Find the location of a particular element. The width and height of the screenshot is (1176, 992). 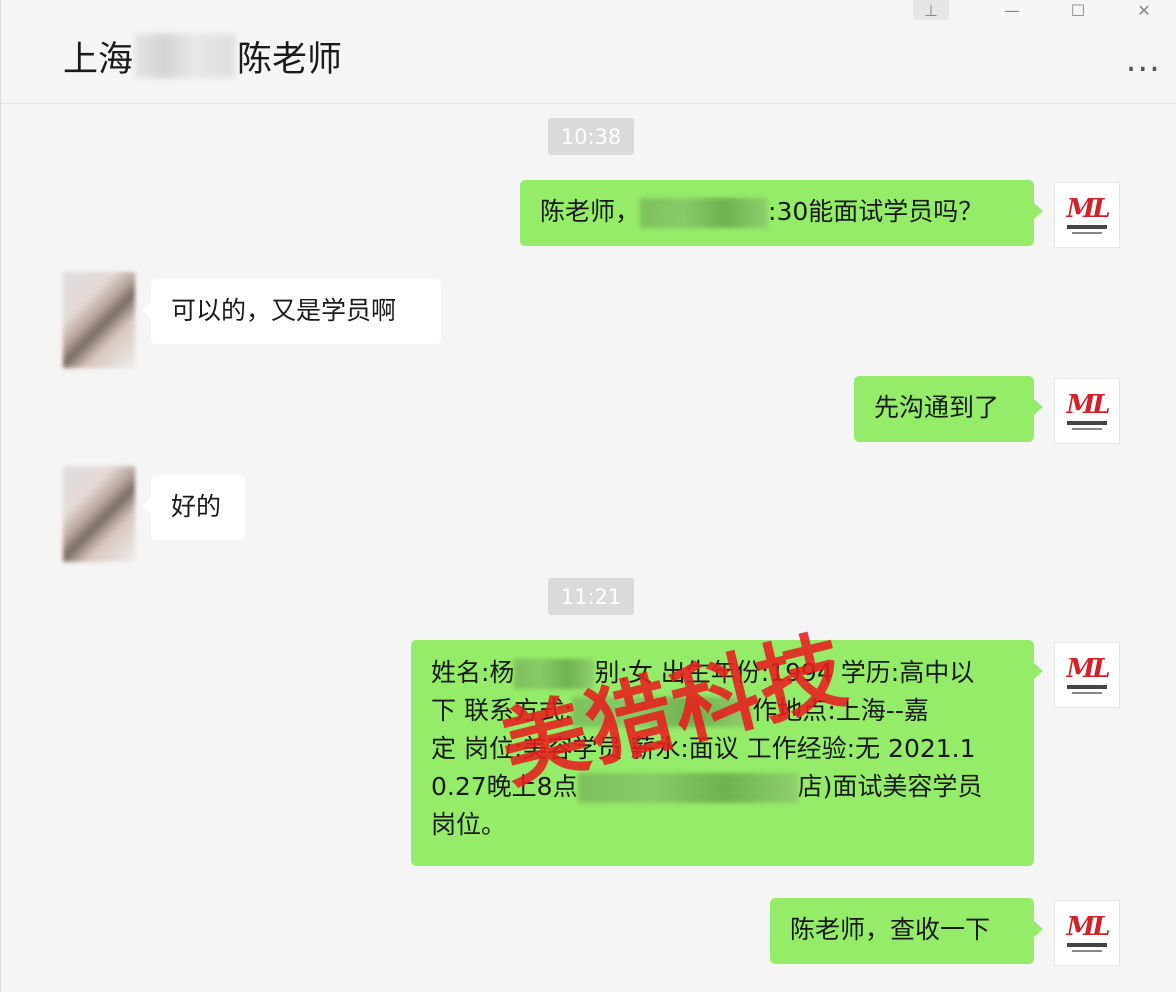

chat-title-prefix: 上海 is located at coordinates (98, 59).